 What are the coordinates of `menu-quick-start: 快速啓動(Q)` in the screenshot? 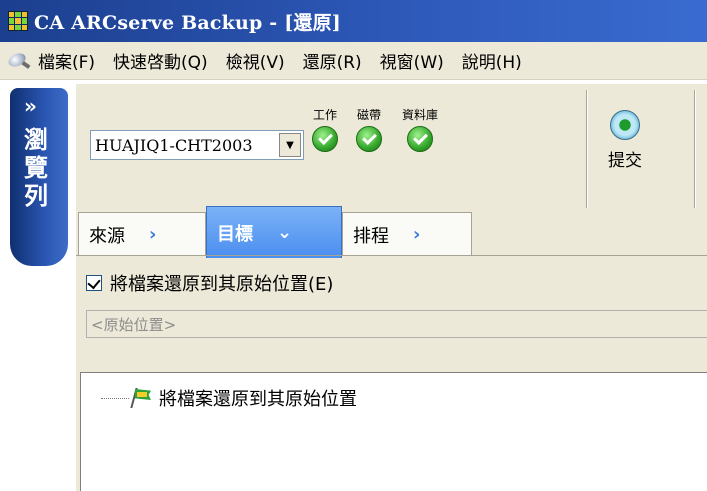 It's located at (160, 60).